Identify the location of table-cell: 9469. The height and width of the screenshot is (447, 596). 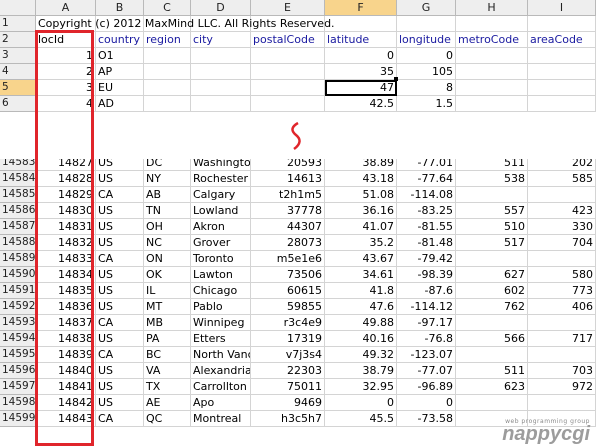
(288, 403).